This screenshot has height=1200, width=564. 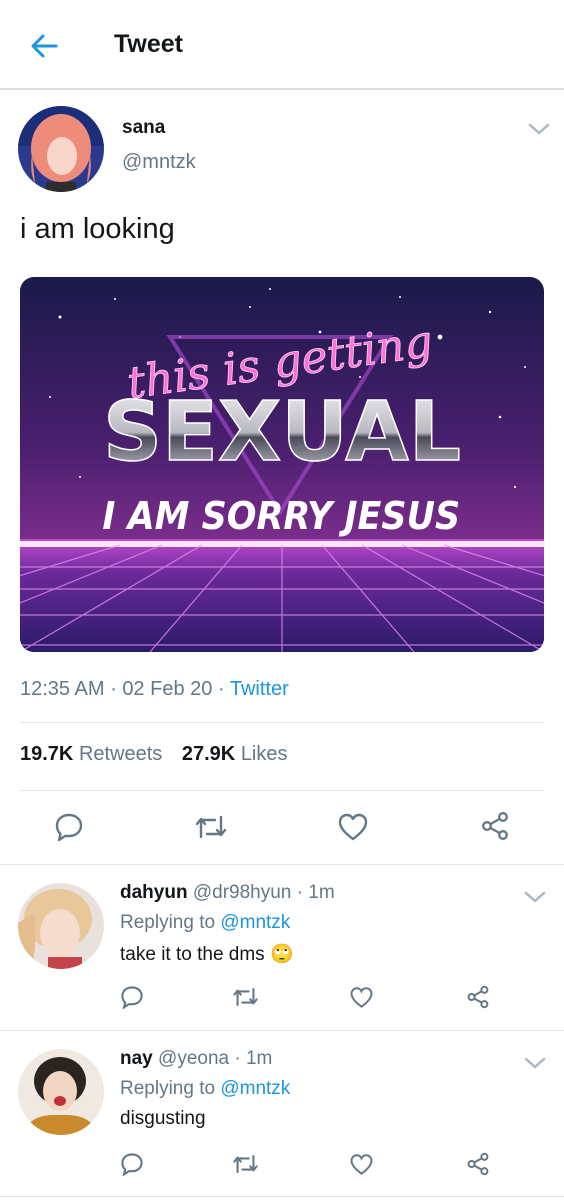 I want to click on image-line2: SEXUAL, so click(x=282, y=432).